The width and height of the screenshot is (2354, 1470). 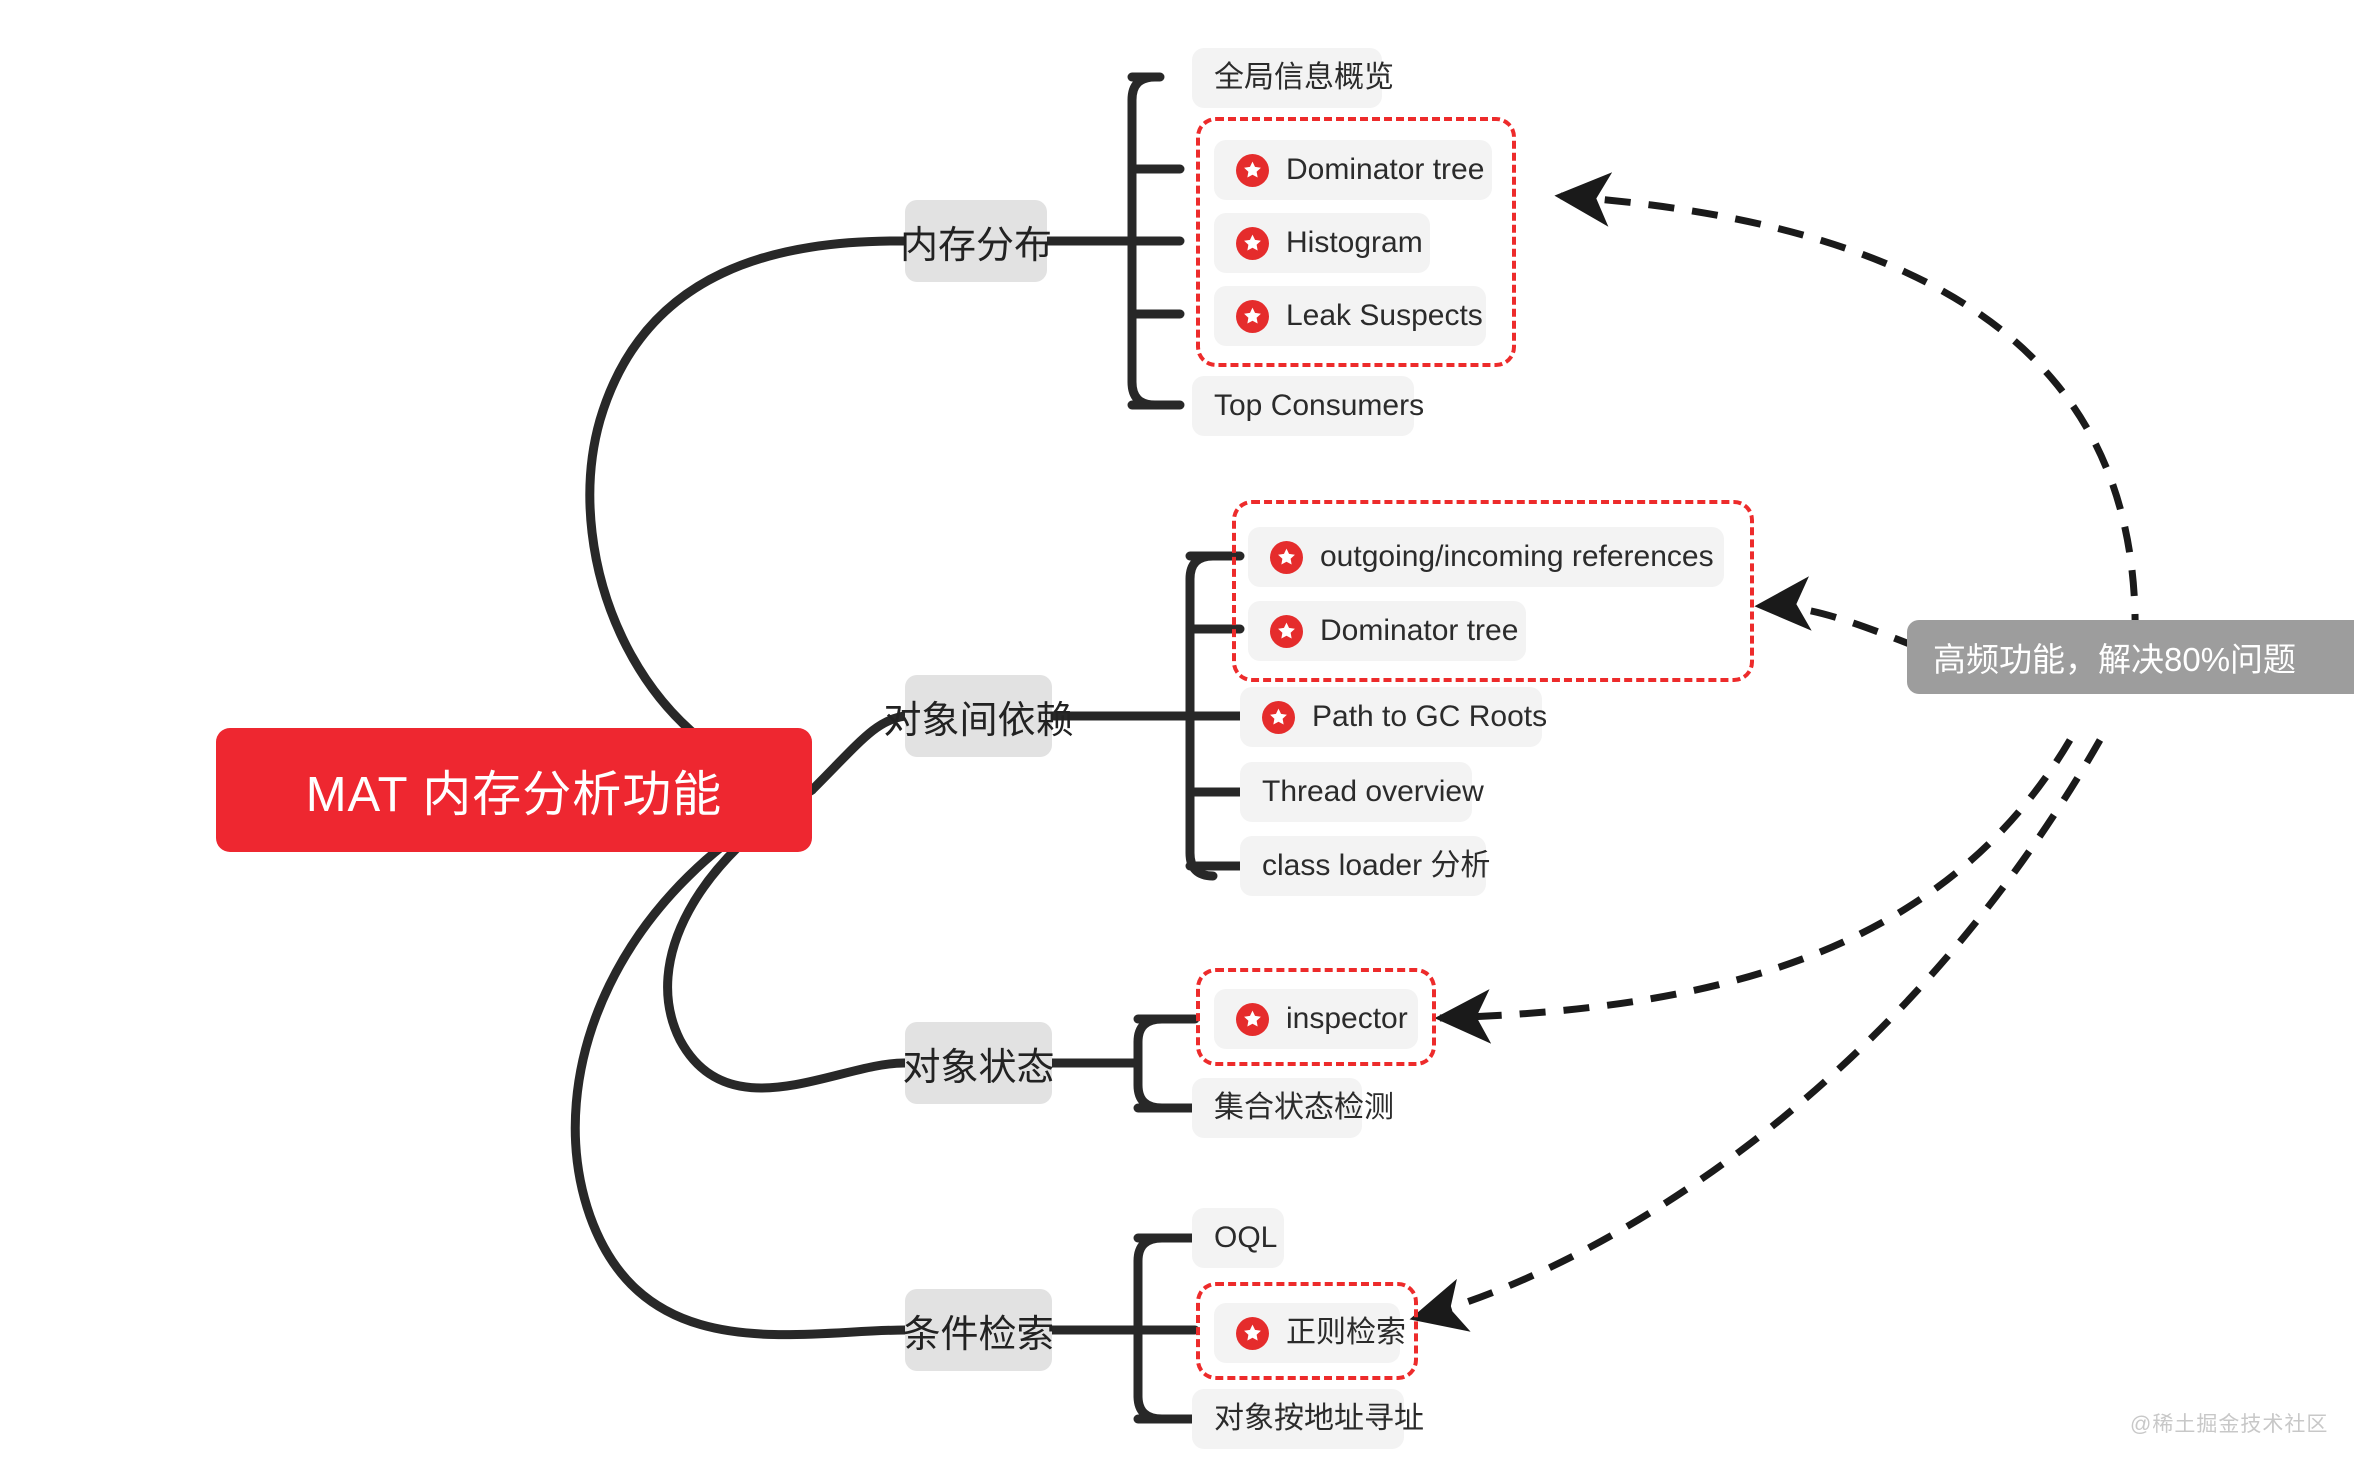 What do you see at coordinates (1384, 315) in the screenshot?
I see `leaf-node-label: Leak Suspects` at bounding box center [1384, 315].